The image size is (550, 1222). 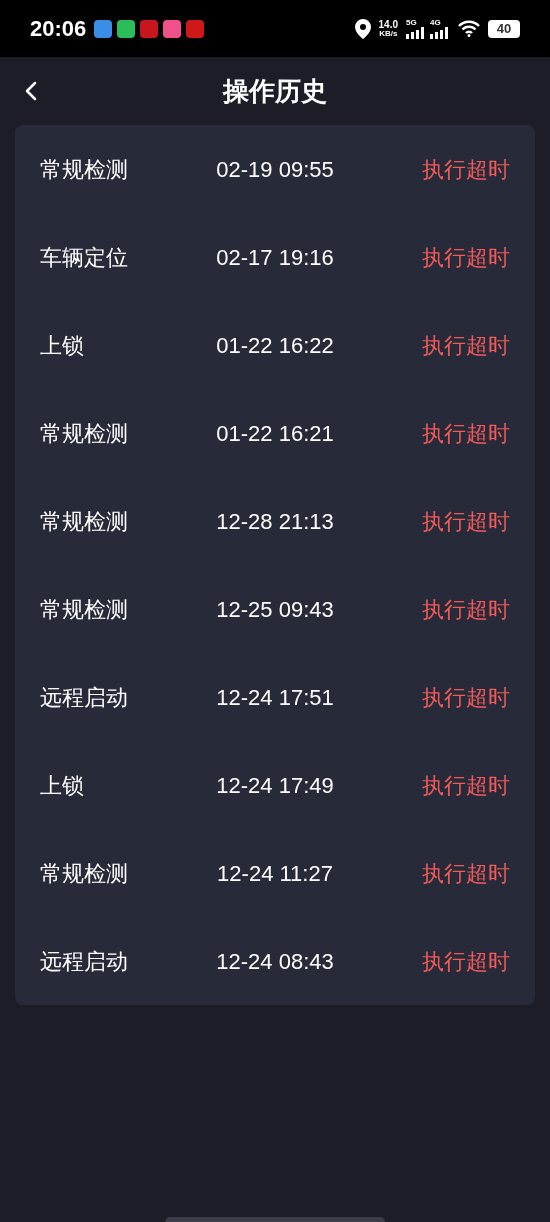 What do you see at coordinates (275, 521) in the screenshot?
I see `action-time: 12-28 21:13` at bounding box center [275, 521].